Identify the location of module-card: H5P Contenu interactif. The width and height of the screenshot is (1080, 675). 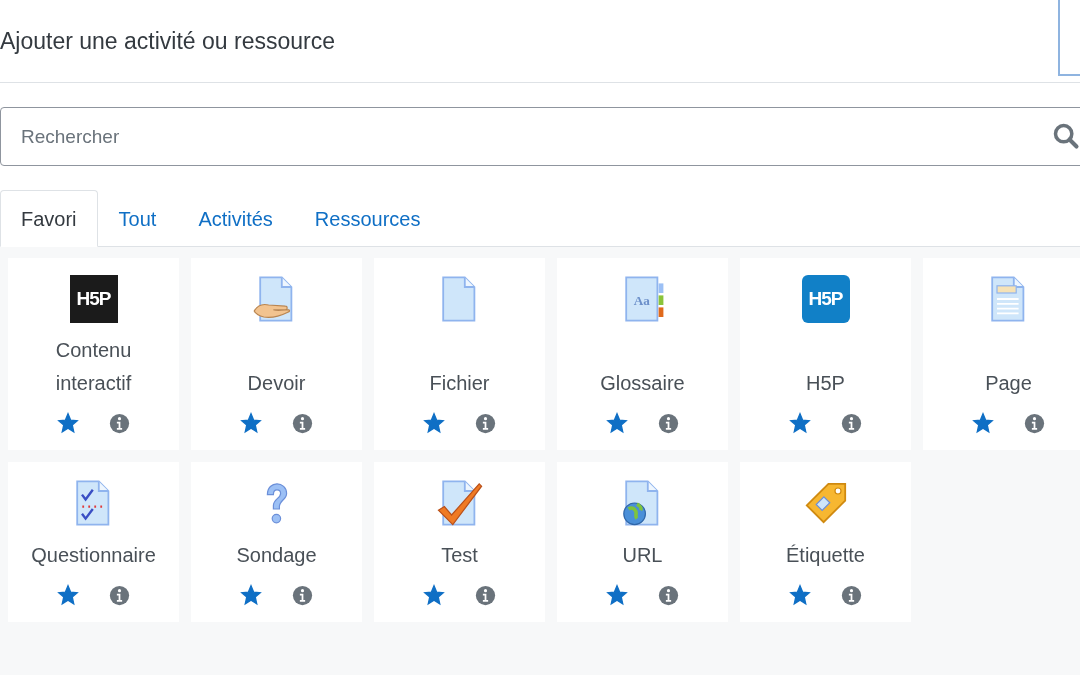
(93, 354).